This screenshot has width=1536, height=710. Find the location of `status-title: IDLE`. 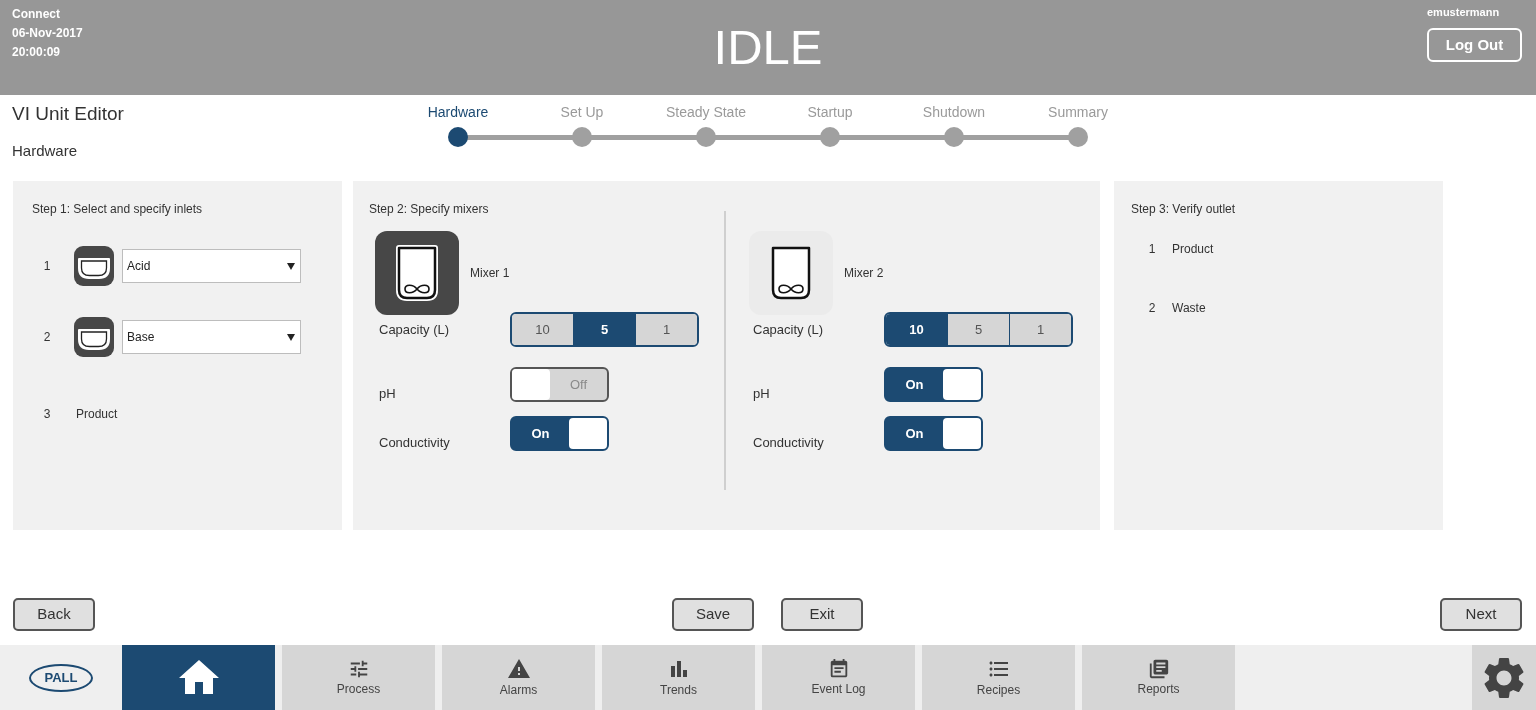

status-title: IDLE is located at coordinates (768, 47).